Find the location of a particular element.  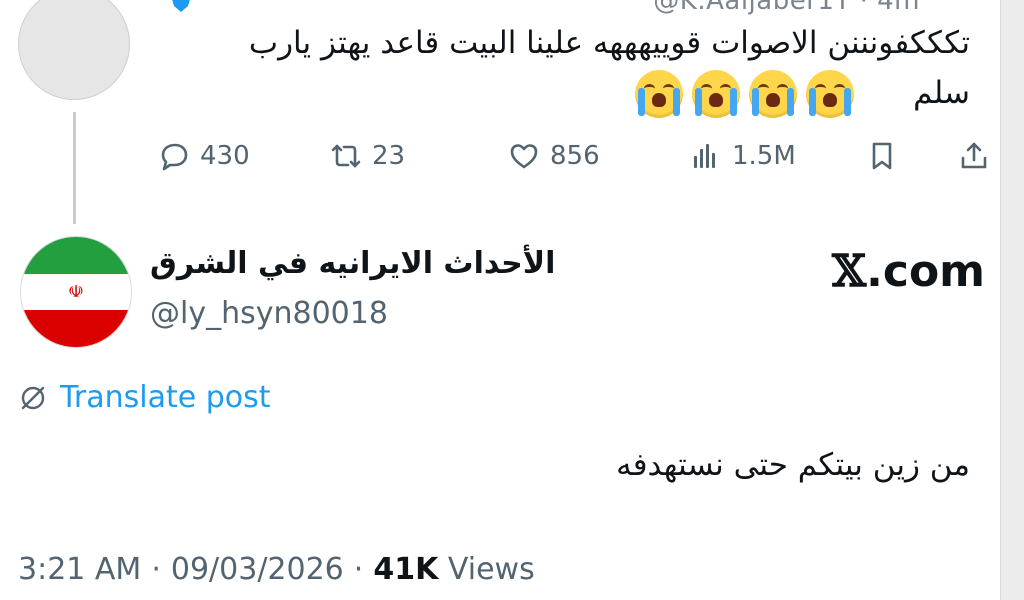

tweet-views-number: 41K is located at coordinates (405, 569).